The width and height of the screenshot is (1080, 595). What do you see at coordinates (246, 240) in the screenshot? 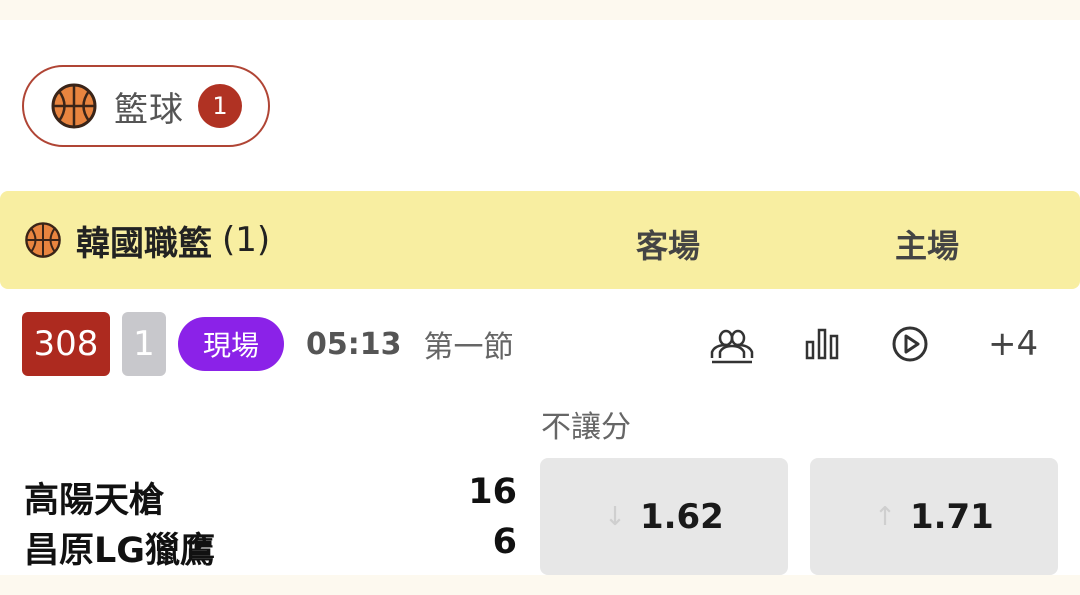
I see `league-match-count: (1)` at bounding box center [246, 240].